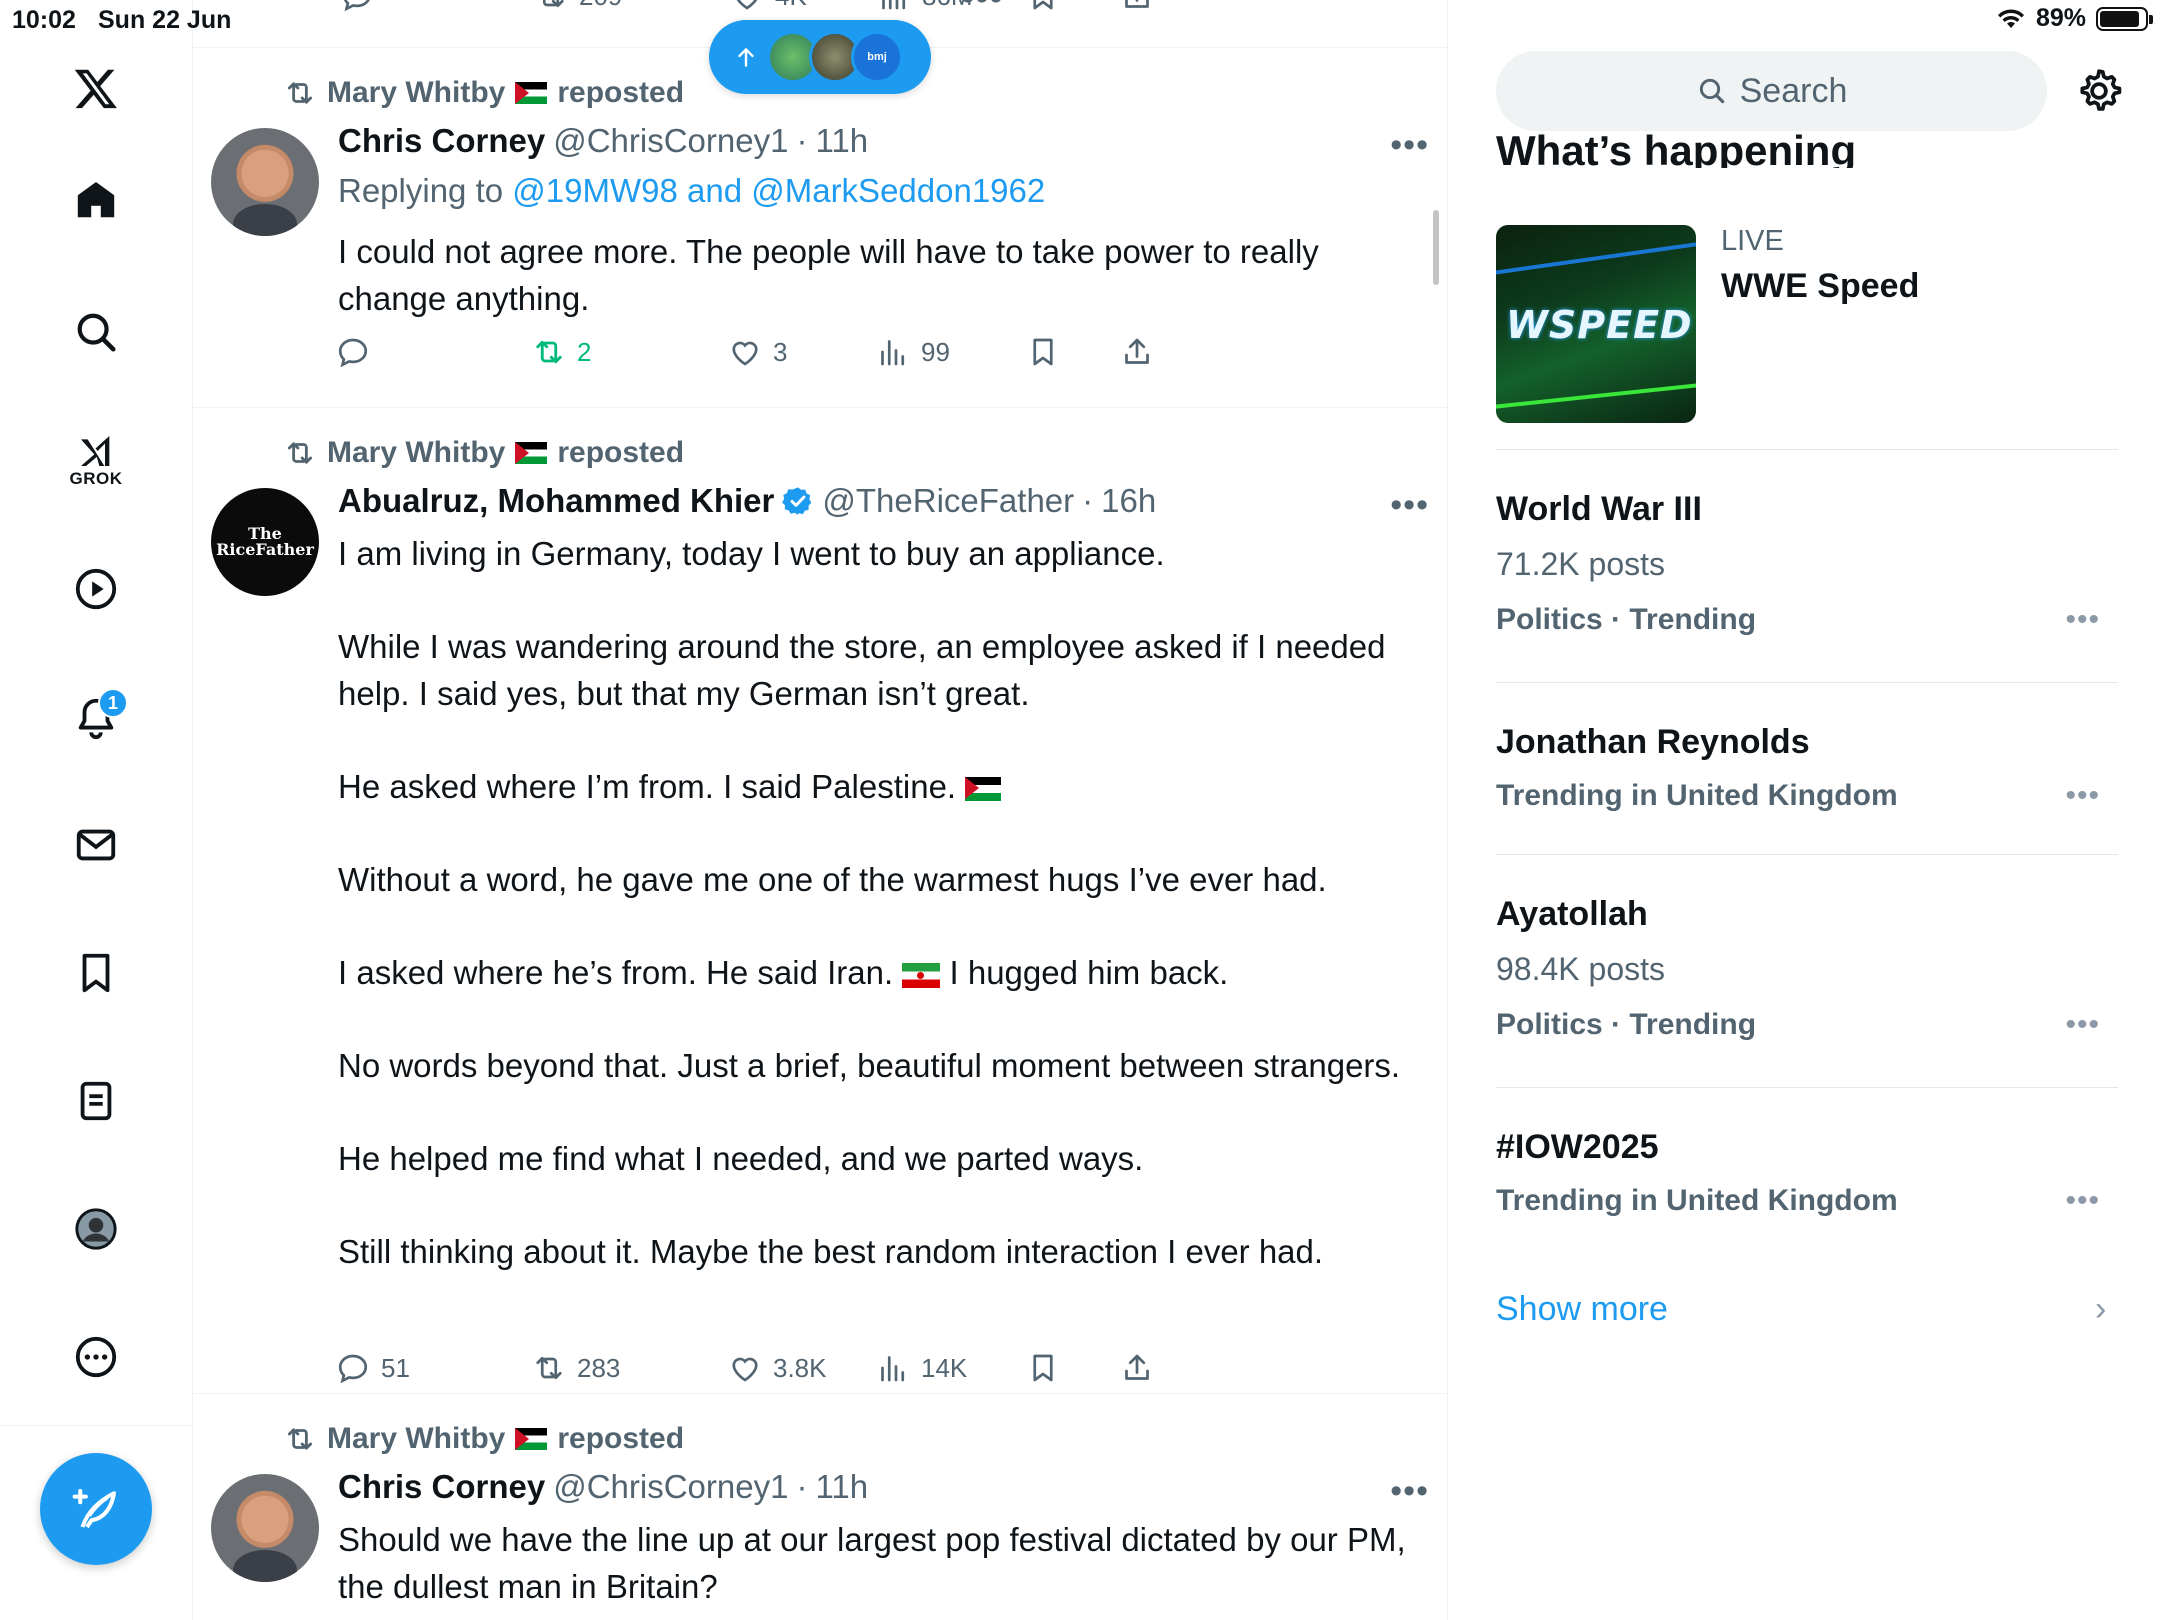  Describe the element at coordinates (1436, 247) in the screenshot. I see `scrollbar` at that location.